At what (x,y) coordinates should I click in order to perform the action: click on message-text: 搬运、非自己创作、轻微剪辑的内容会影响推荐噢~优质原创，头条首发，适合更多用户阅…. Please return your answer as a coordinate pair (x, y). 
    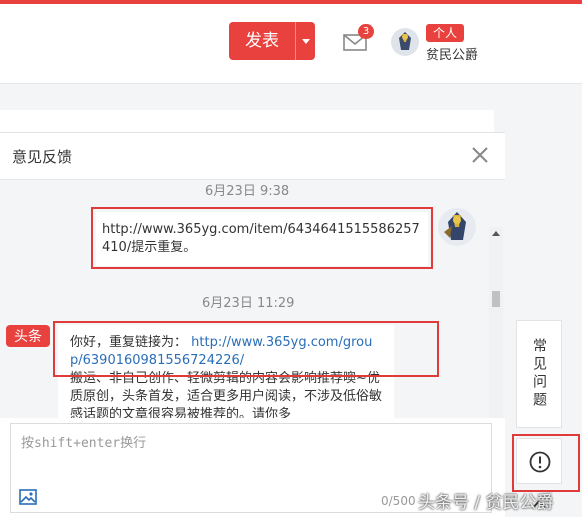
    Looking at the image, I should click on (226, 394).